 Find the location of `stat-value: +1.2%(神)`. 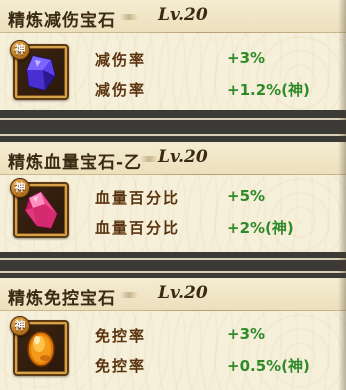

stat-value: +1.2%(神) is located at coordinates (268, 90).